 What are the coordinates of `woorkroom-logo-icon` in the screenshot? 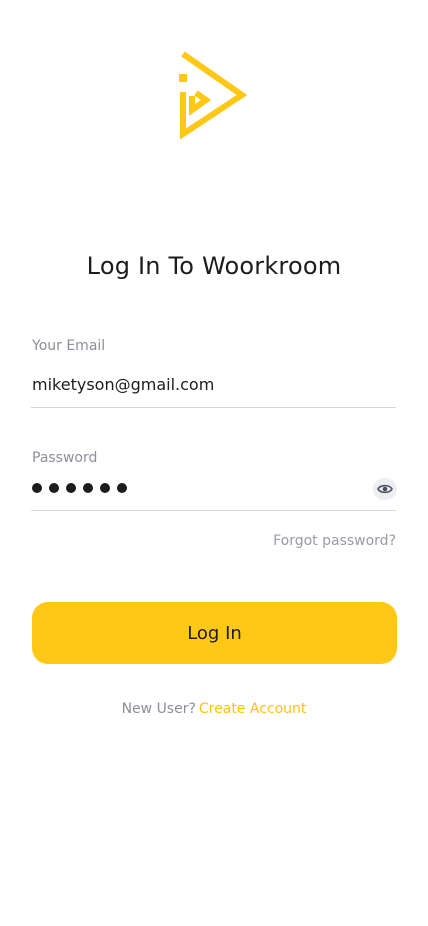 It's located at (214, 95).